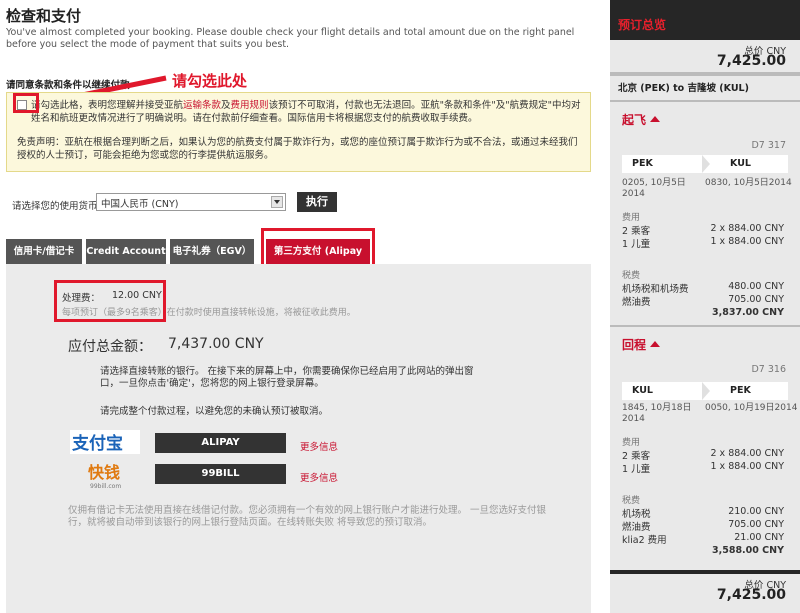 This screenshot has width=800, height=613. Describe the element at coordinates (636, 302) in the screenshot. I see `outbound-tax-row-label: 燃油费` at that location.